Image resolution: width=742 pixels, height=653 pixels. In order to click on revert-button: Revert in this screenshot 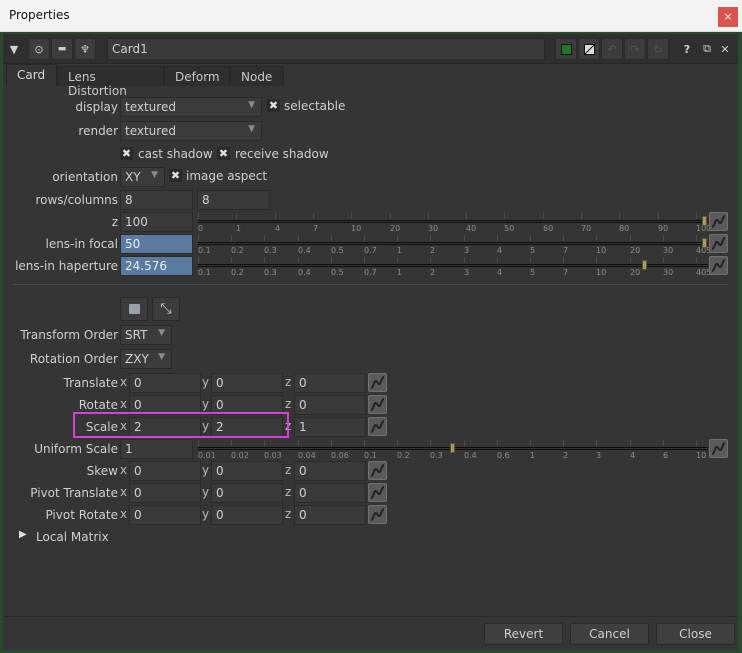, I will do `click(523, 634)`.